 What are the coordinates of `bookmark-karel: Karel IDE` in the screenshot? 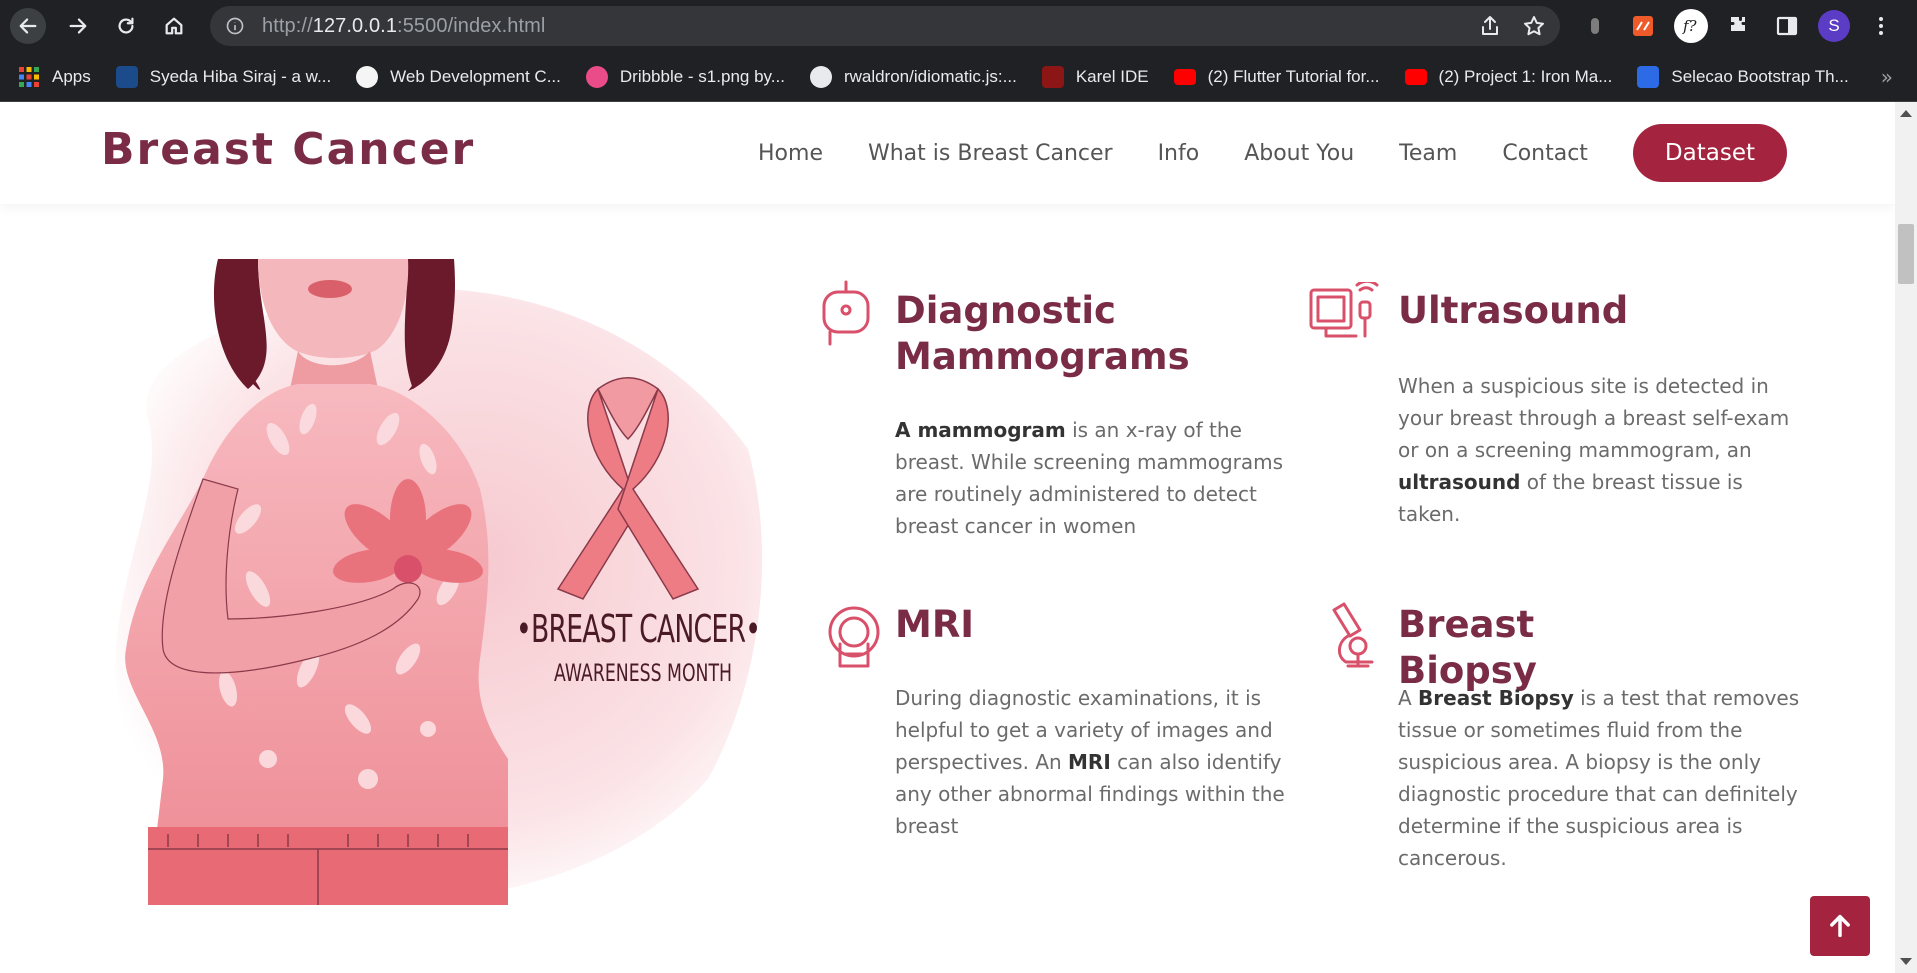 It's located at (1095, 76).